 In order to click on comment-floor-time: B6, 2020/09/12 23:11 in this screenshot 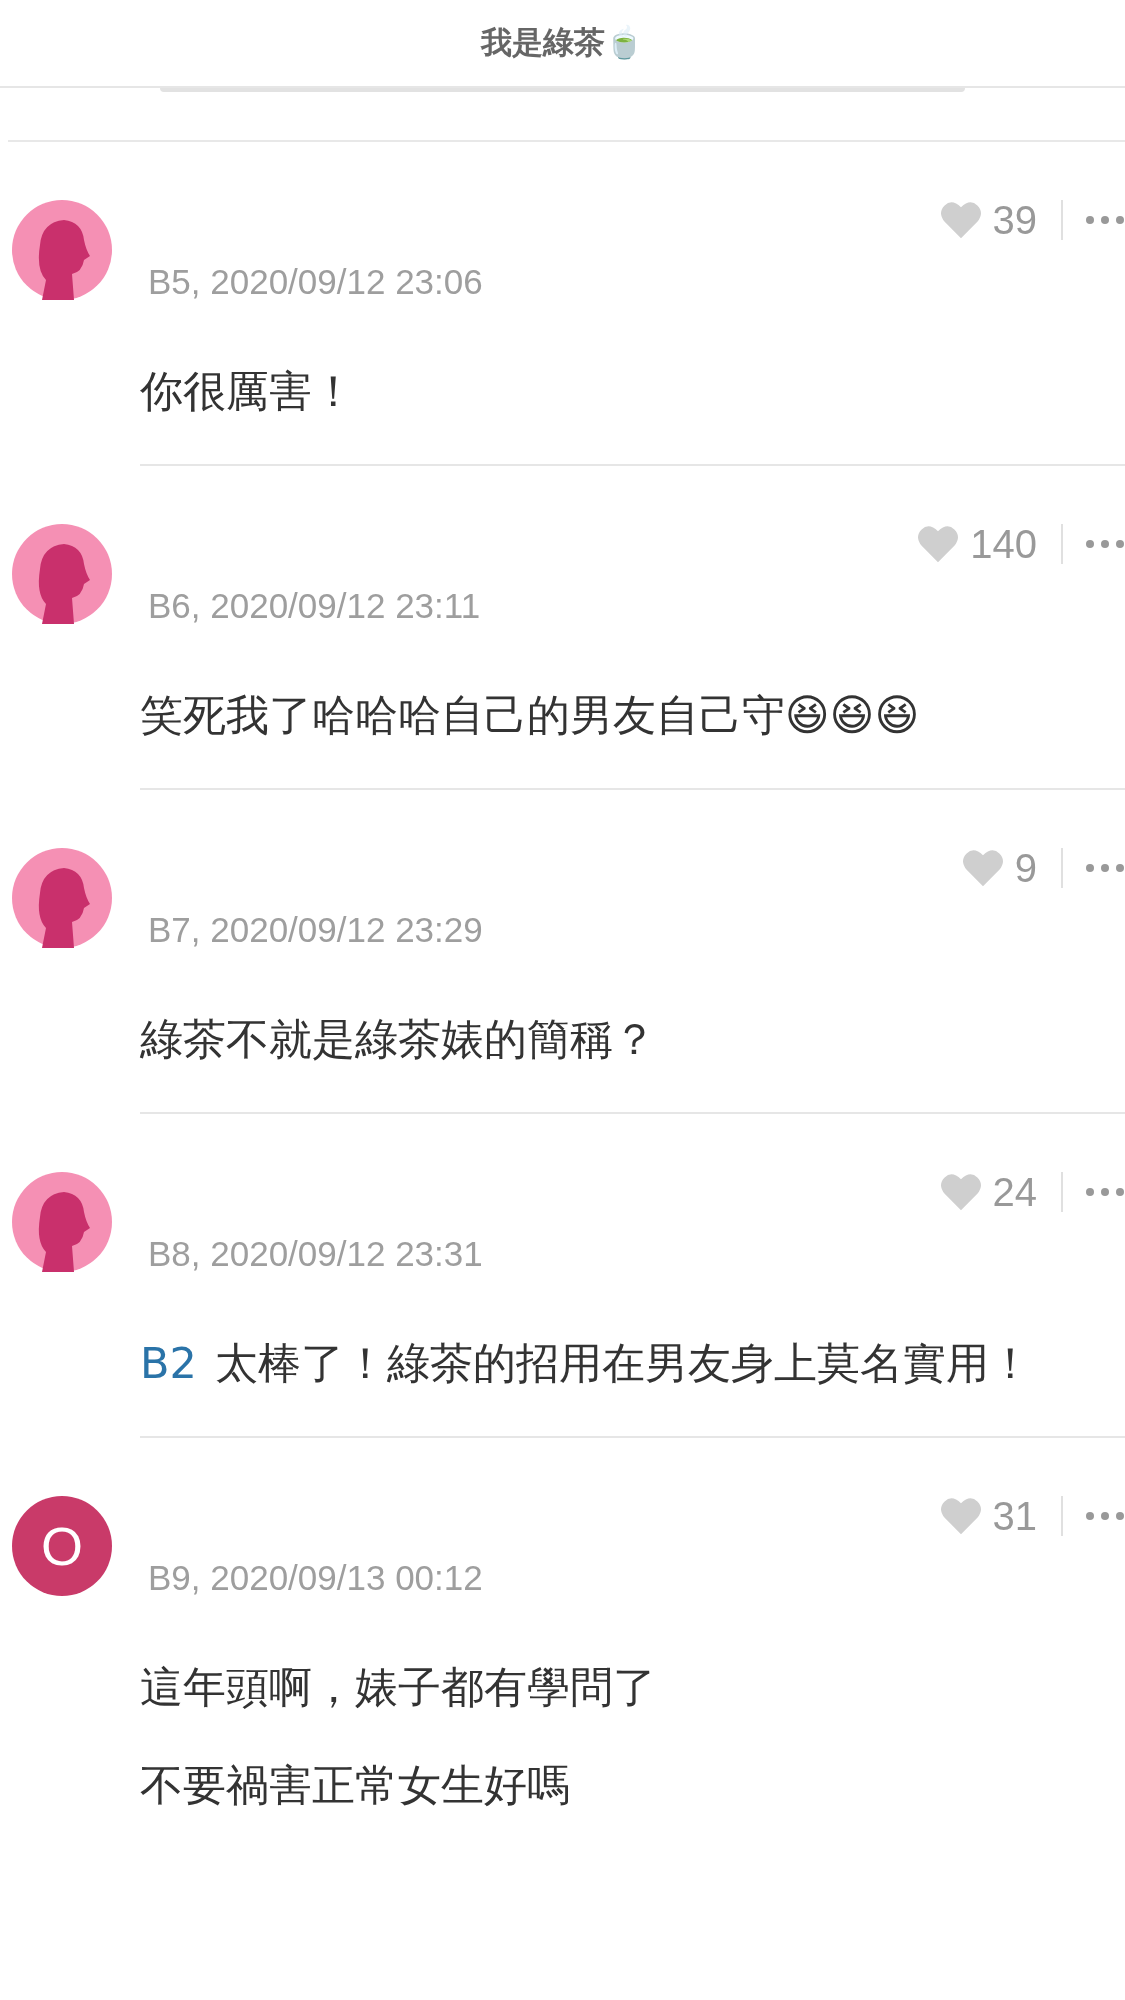, I will do `click(314, 605)`.